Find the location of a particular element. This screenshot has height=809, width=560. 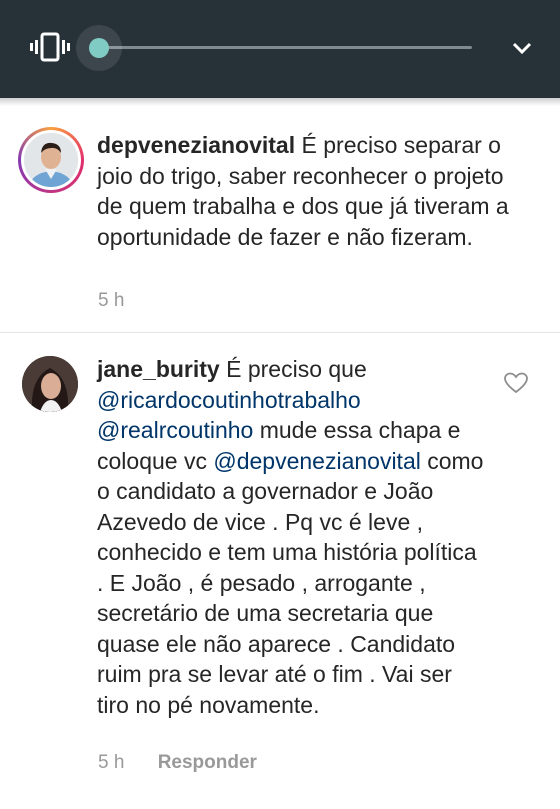

chevron-down-icon is located at coordinates (522, 48).